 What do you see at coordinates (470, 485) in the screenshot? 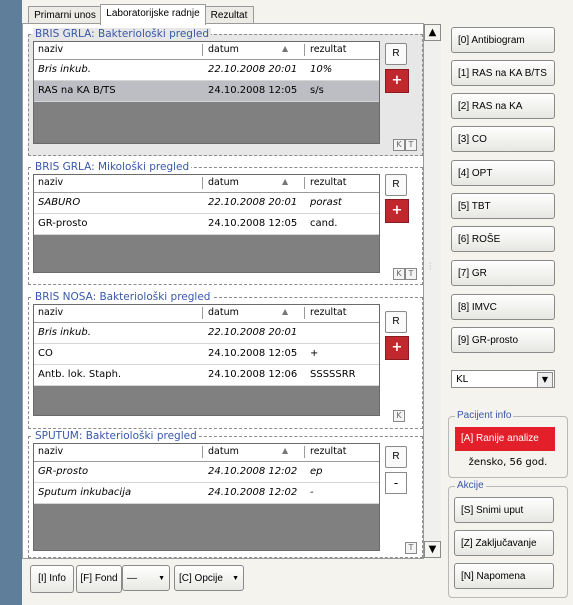
I see `actions-label: Akcije` at bounding box center [470, 485].